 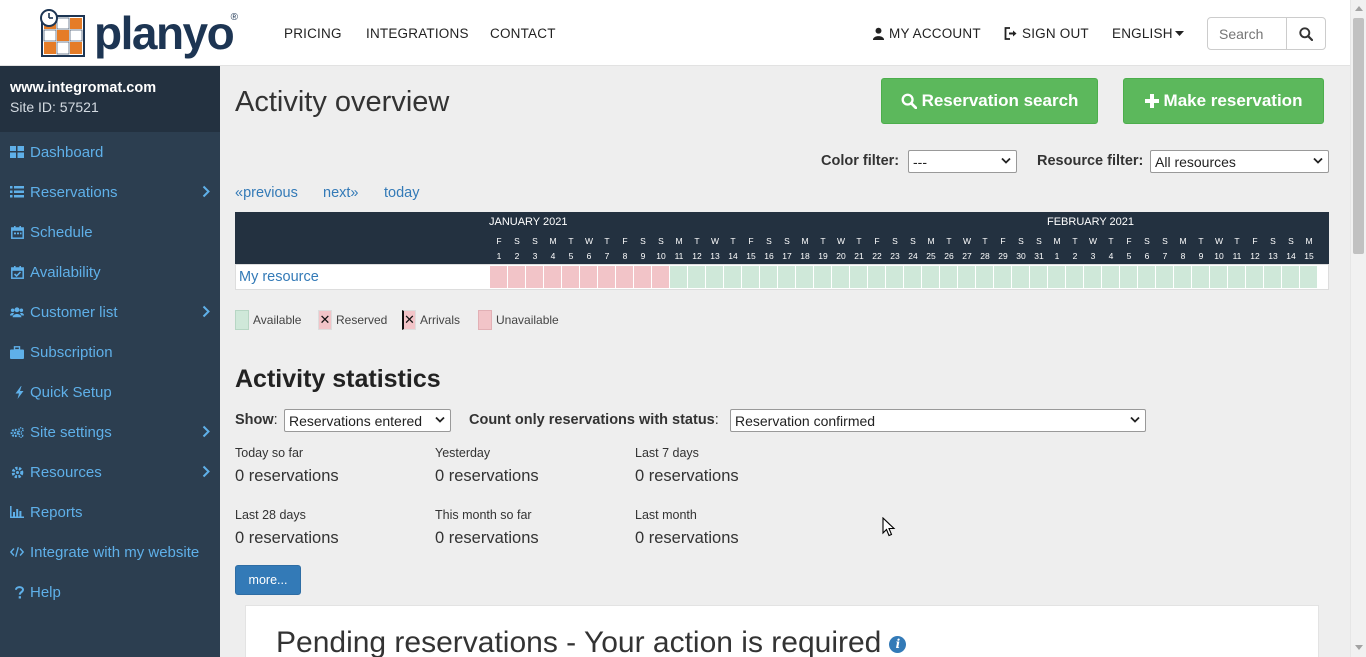 I want to click on search-input, so click(x=1247, y=33).